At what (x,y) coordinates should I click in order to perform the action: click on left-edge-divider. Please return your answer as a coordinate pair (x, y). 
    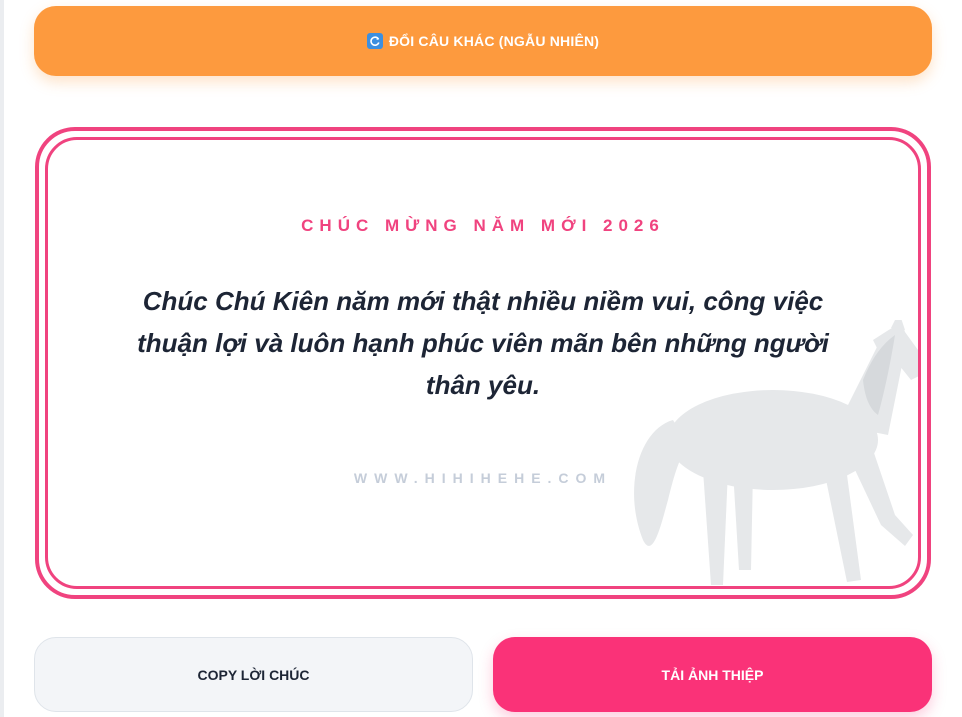
    Looking at the image, I should click on (2, 358).